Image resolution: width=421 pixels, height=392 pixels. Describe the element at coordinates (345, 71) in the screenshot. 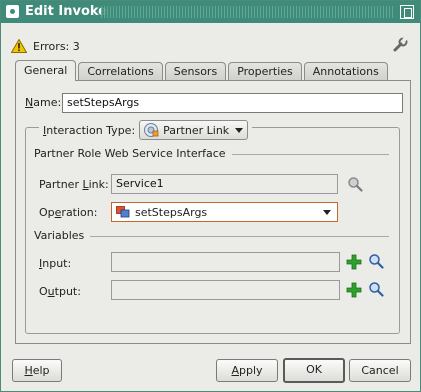

I see `tab-annotations: Annotations` at that location.